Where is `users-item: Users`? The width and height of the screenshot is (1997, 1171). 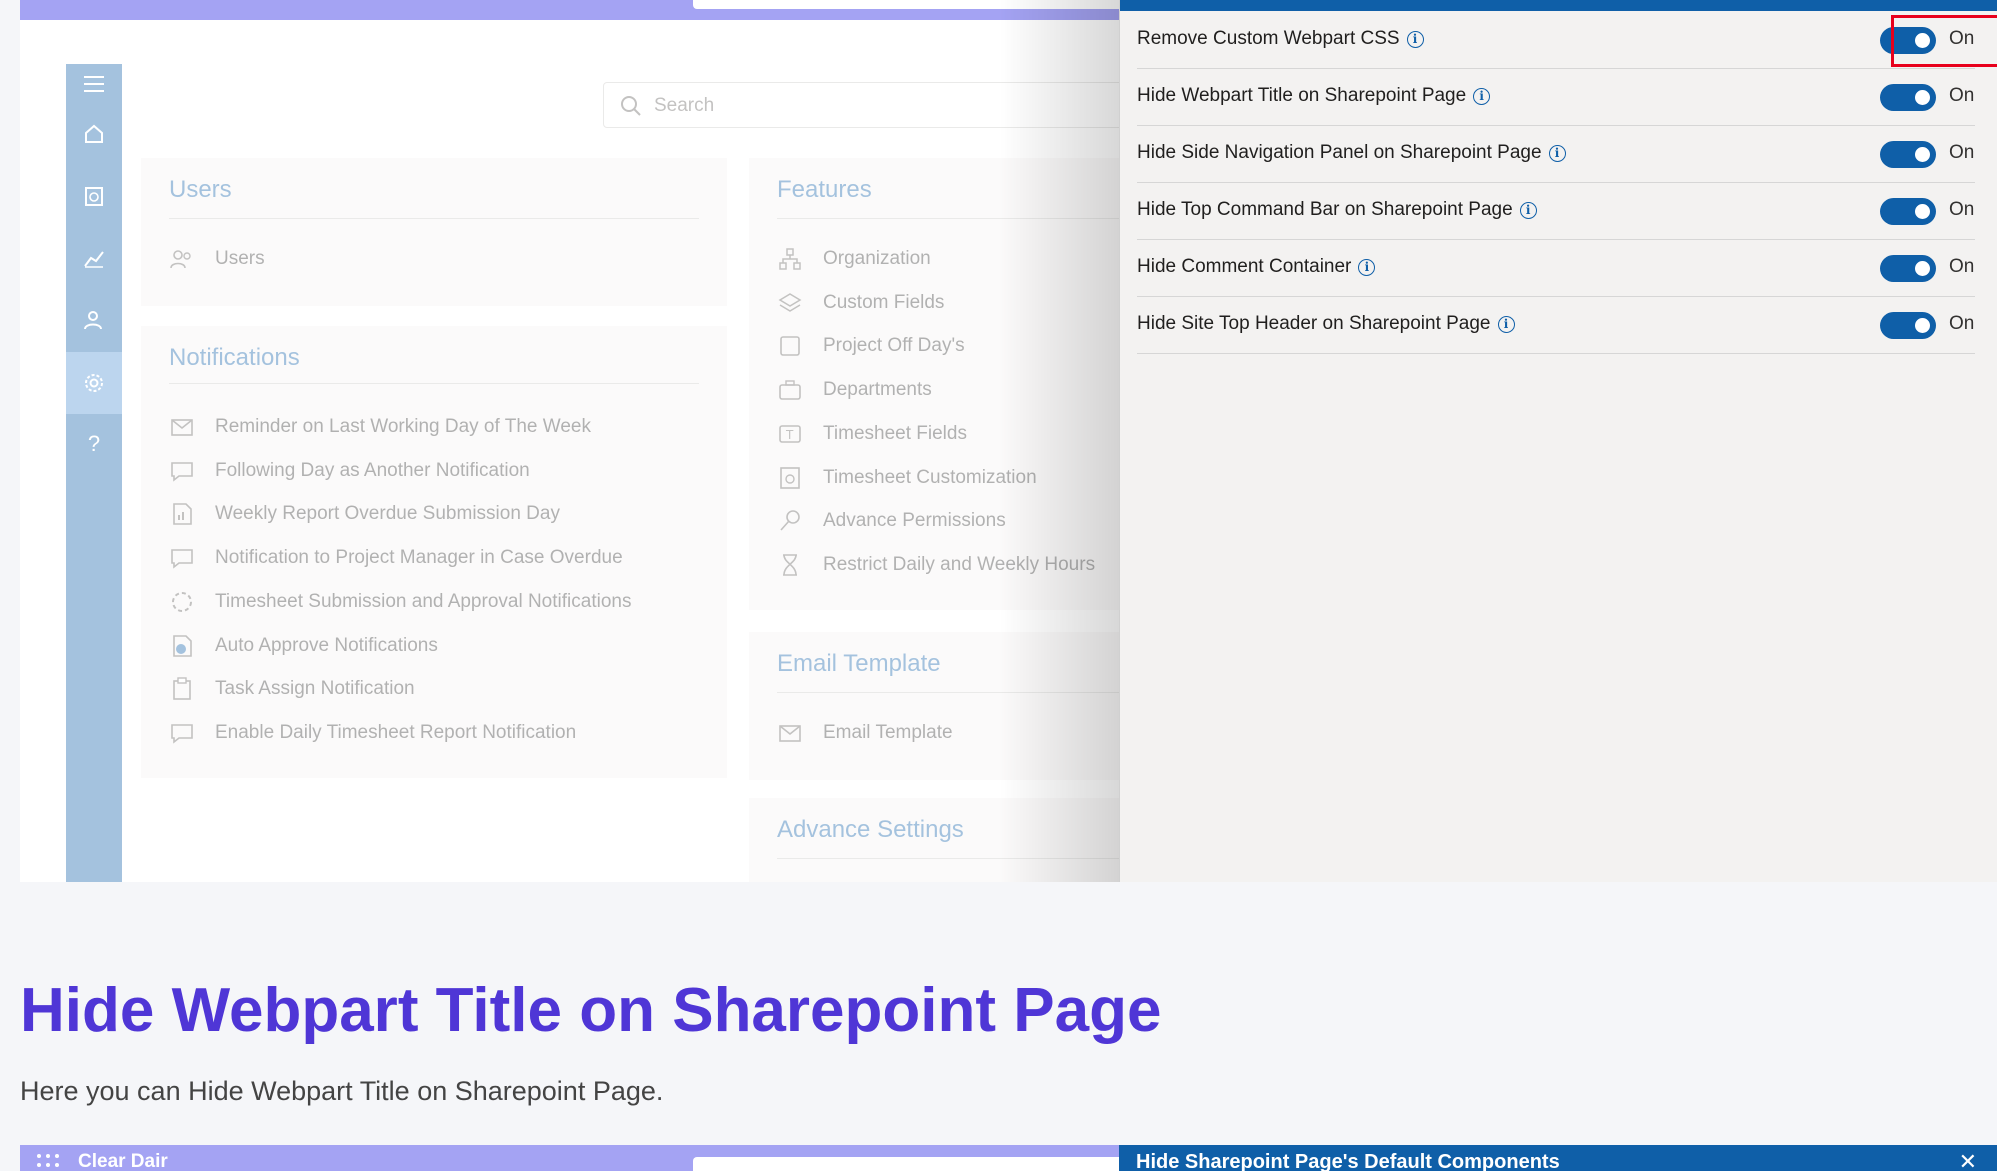 users-item: Users is located at coordinates (217, 259).